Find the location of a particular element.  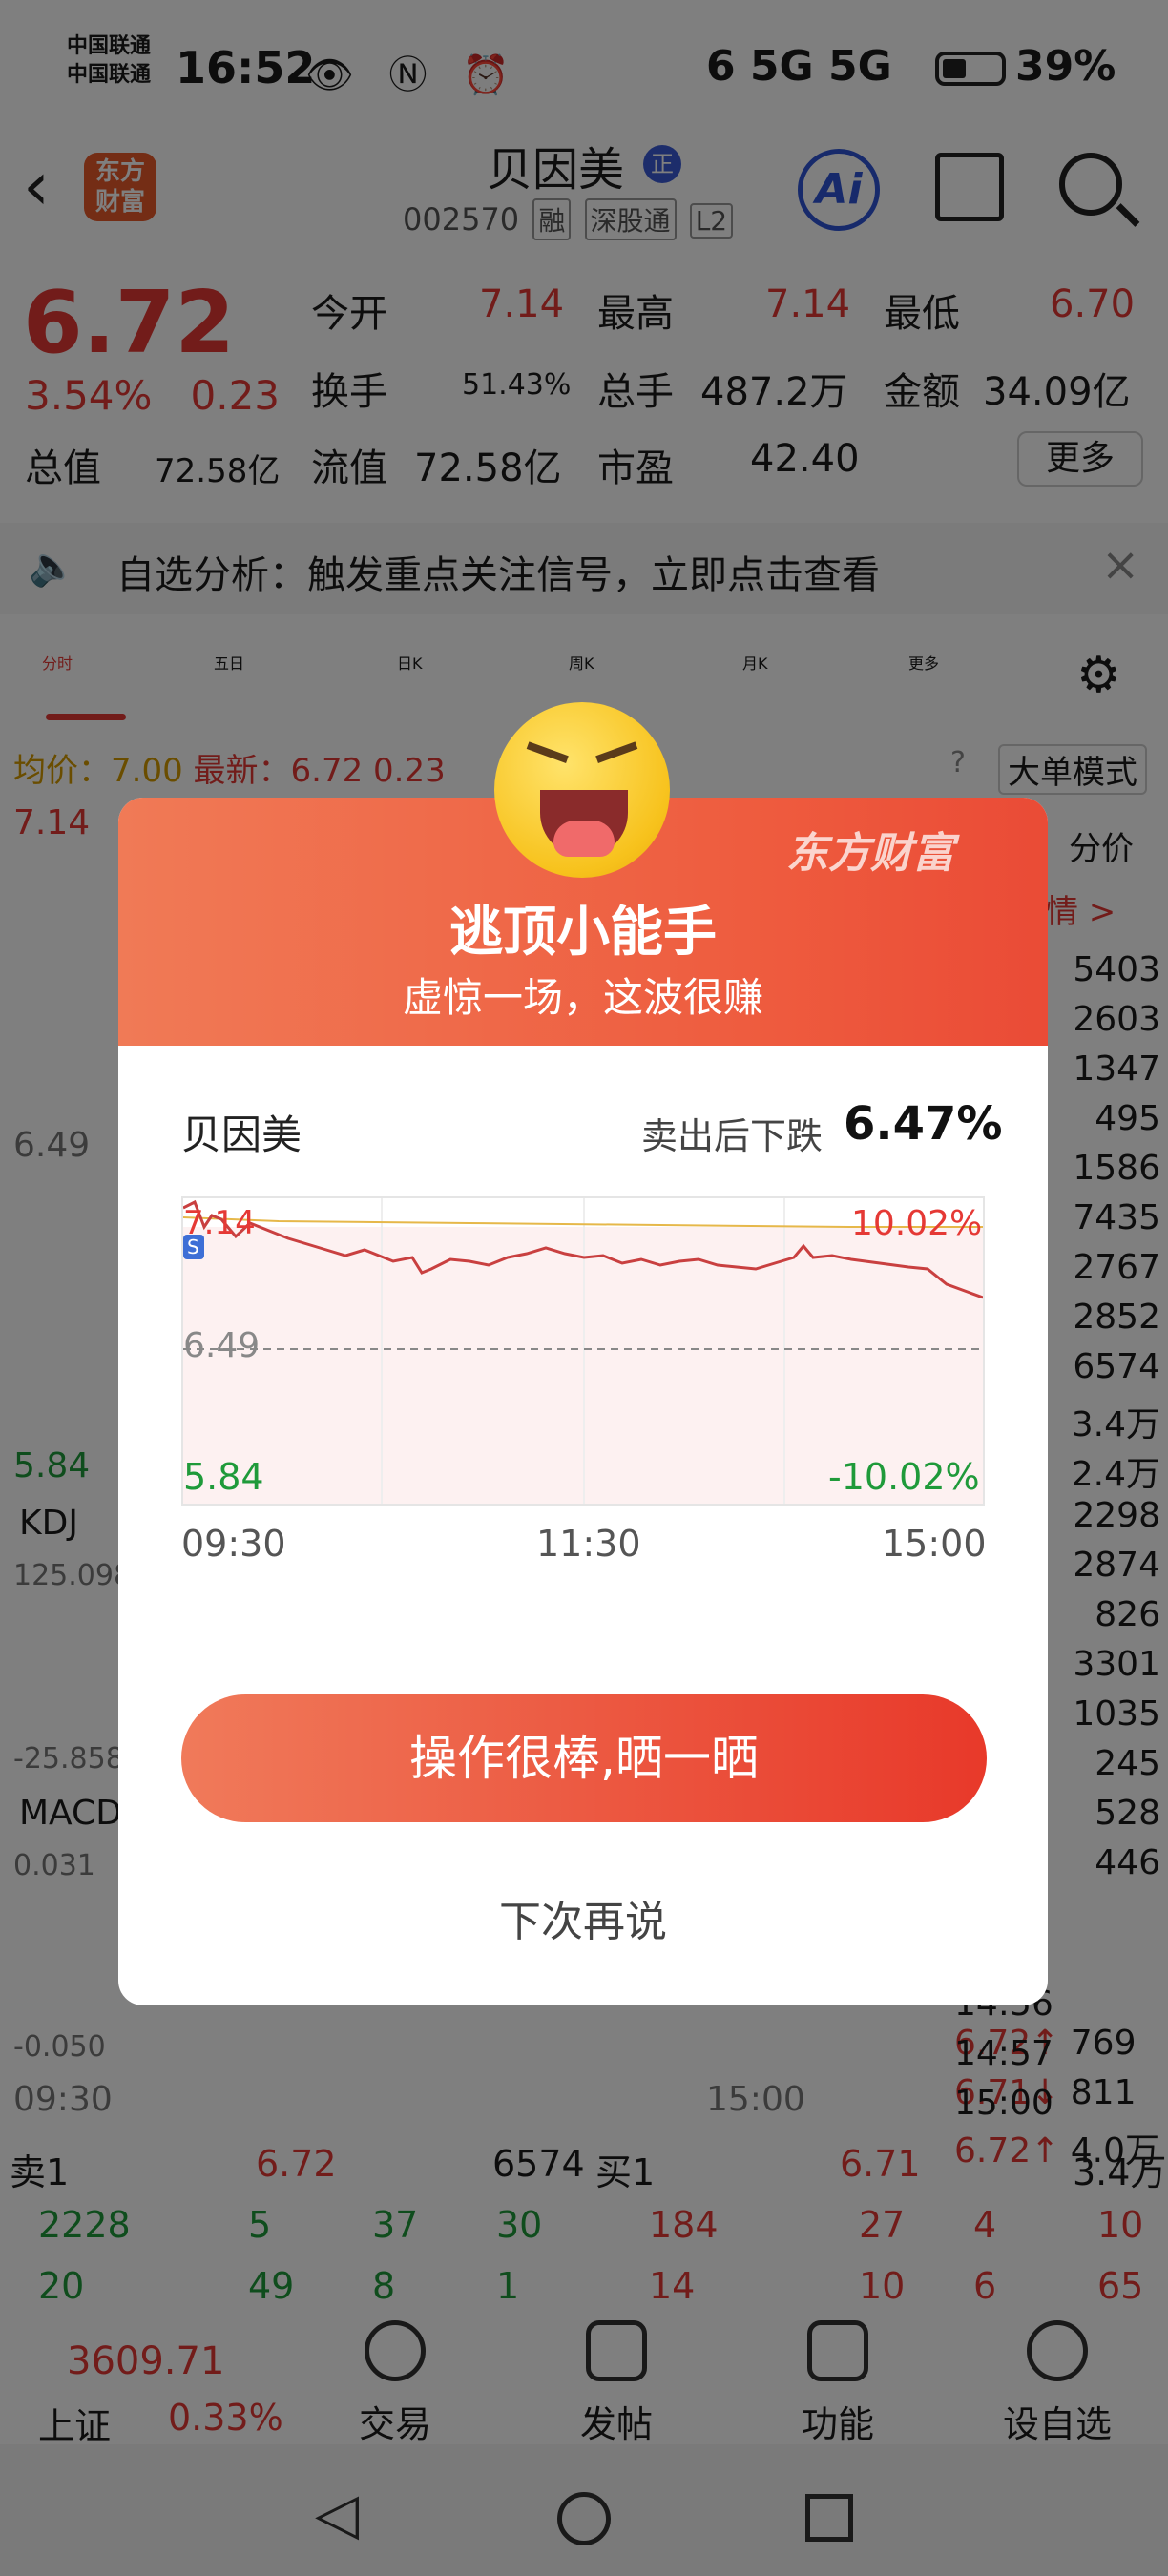

share-button: 操作很棒,晒一晒 is located at coordinates (584, 1758).